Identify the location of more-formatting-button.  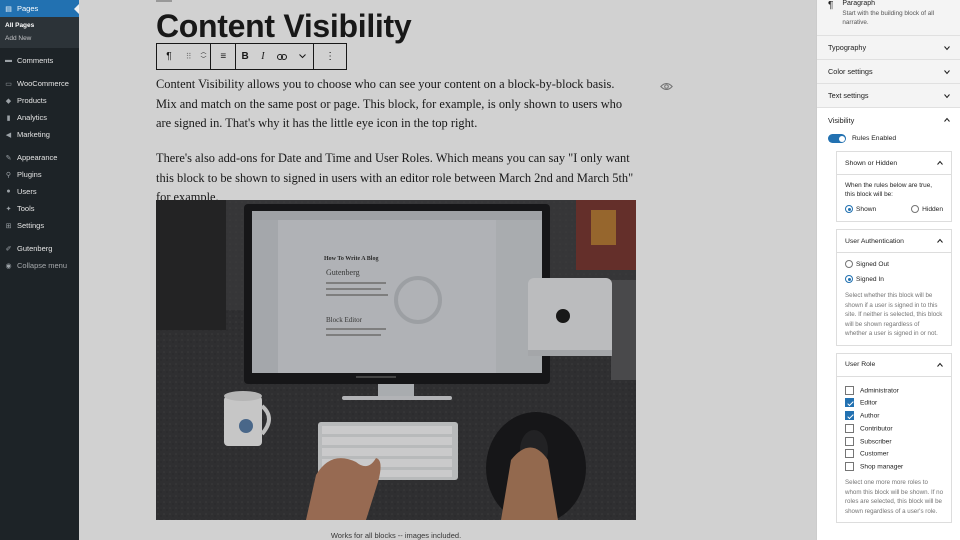
(303, 56).